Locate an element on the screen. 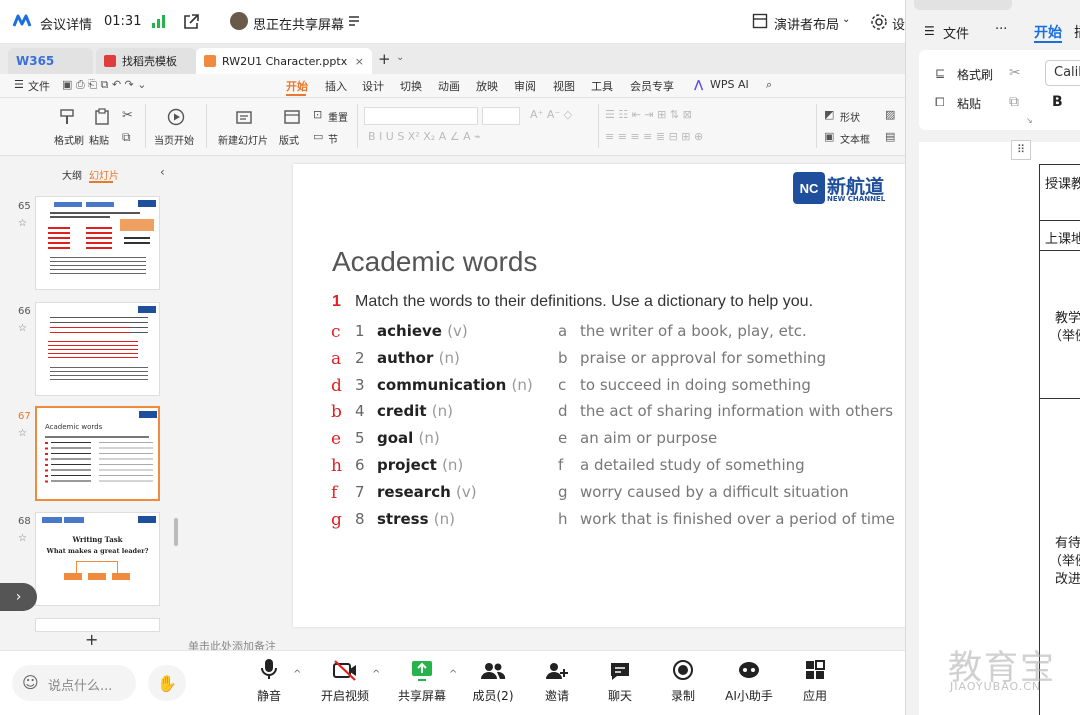 Image resolution: width=1080 pixels, height=715 pixels. menu-file: 文件 is located at coordinates (39, 86).